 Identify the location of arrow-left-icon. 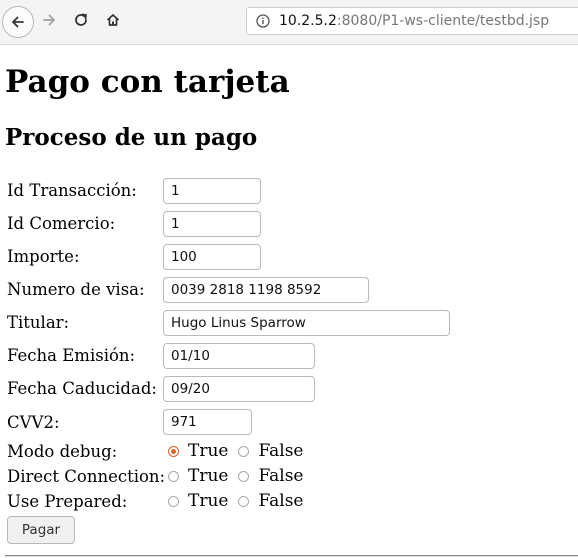
(18, 22).